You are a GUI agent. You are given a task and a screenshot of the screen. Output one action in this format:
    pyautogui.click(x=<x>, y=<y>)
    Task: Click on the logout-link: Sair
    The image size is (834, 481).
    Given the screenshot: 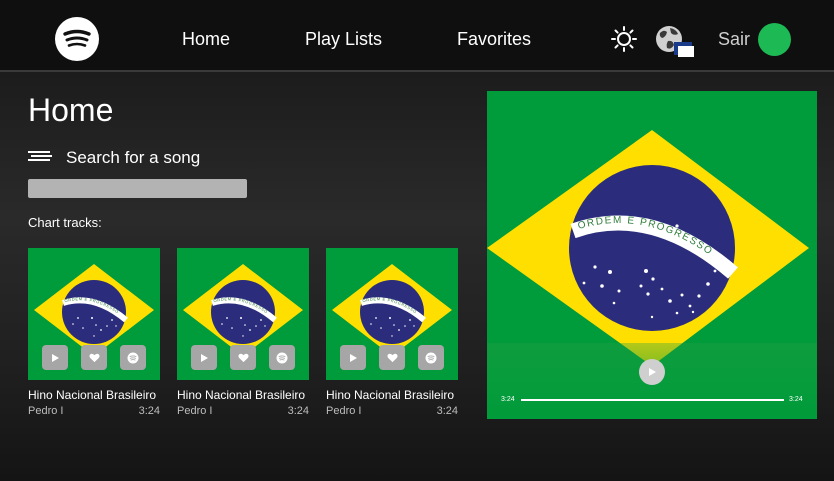 What is the action you would take?
    pyautogui.click(x=734, y=39)
    